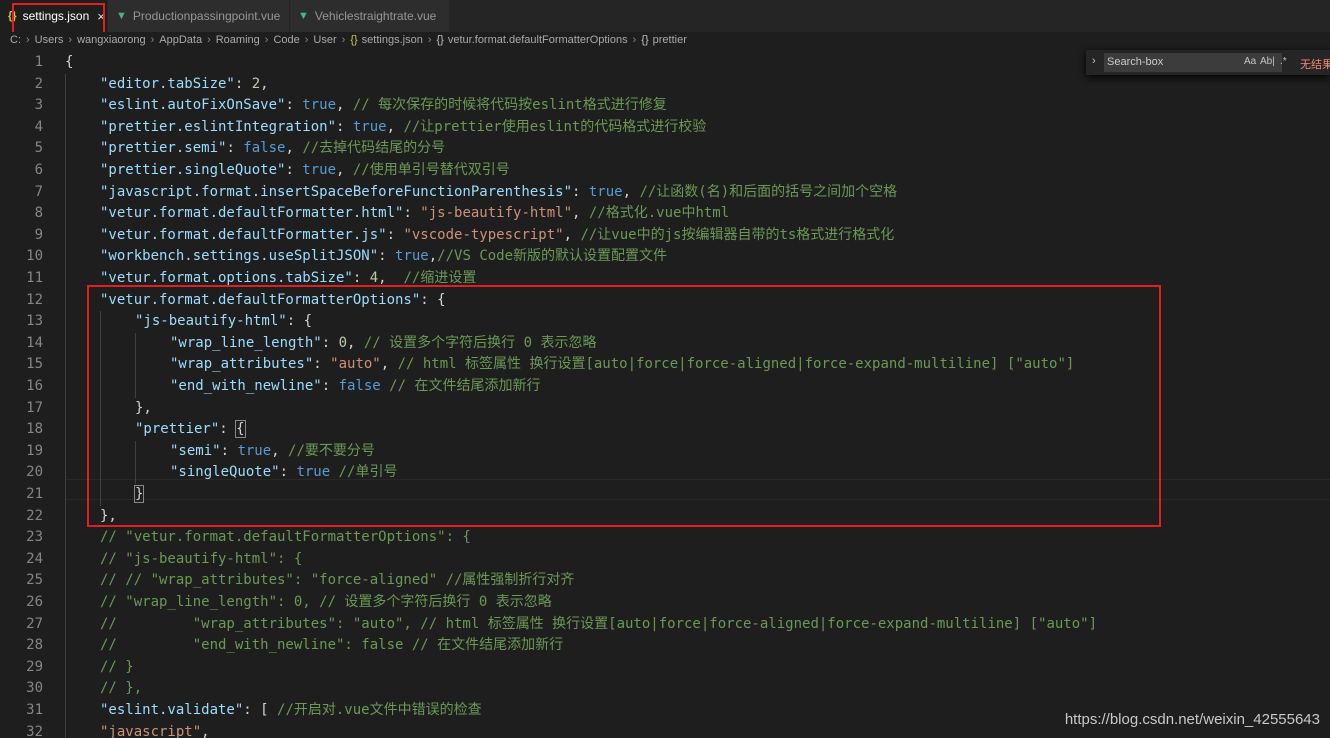 The width and height of the screenshot is (1330, 738). Describe the element at coordinates (665, 560) in the screenshot. I see `code-line: 24 // "js-beautify-html": {` at that location.